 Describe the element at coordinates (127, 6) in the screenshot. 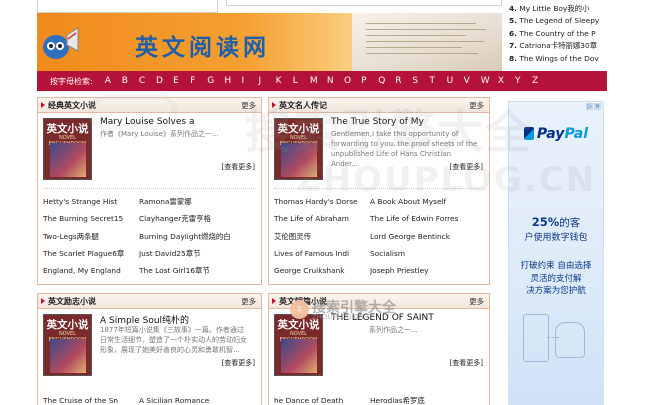

I see `top-left-box` at that location.